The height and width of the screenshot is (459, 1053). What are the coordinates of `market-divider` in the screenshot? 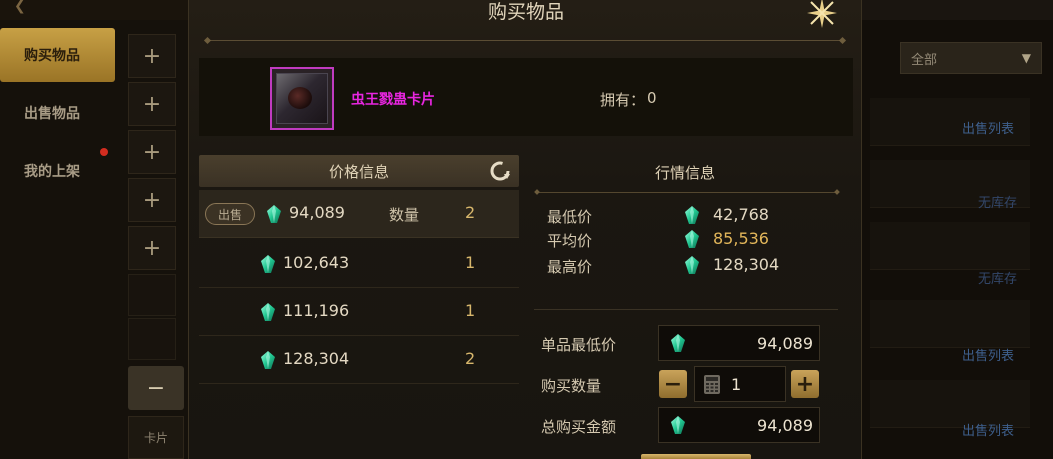 It's located at (687, 192).